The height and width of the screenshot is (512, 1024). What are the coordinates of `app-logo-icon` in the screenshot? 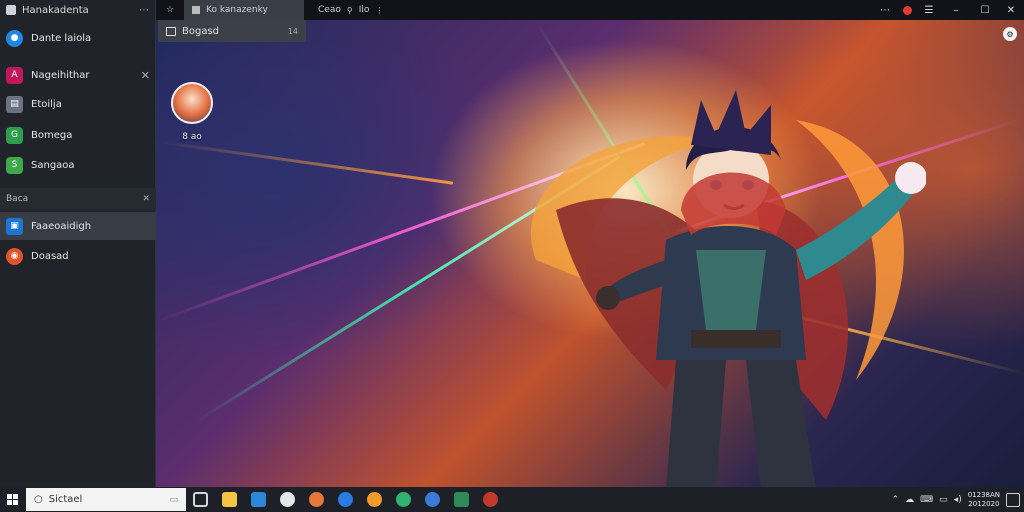 It's located at (11, 10).